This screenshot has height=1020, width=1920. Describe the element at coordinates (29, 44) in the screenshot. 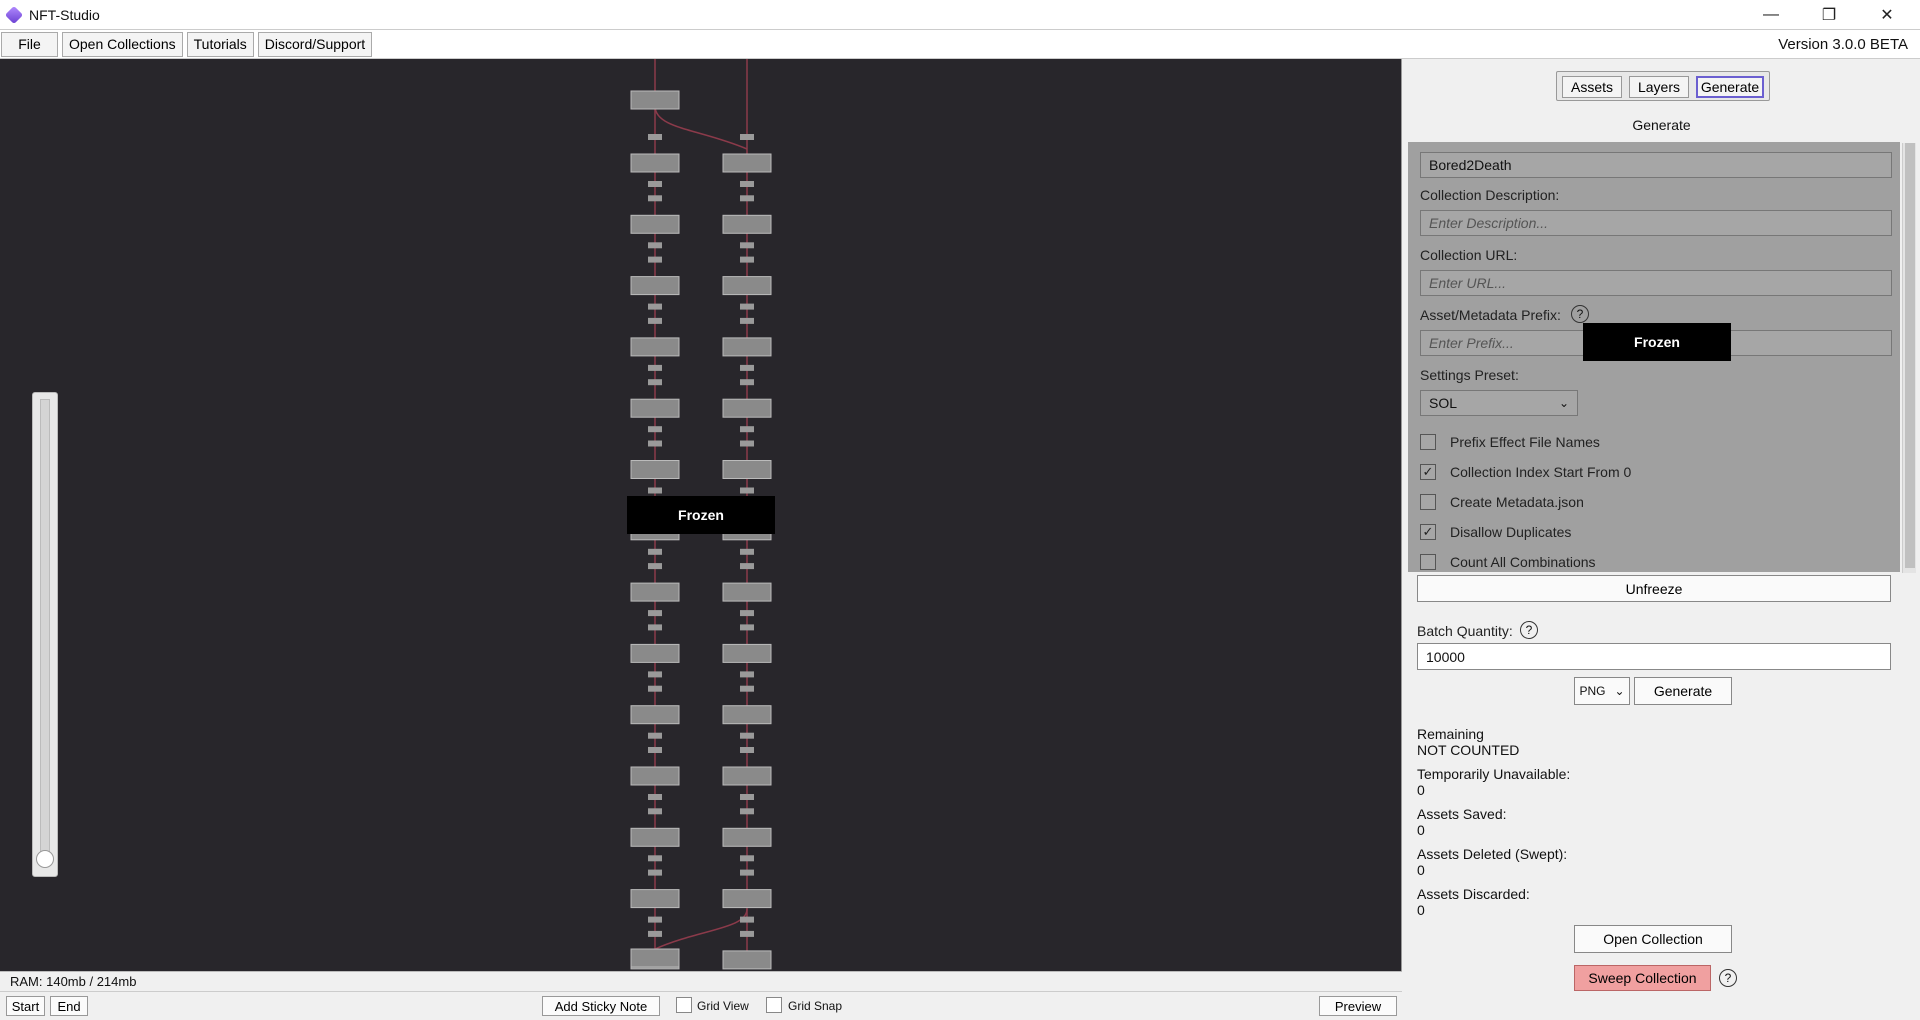

I see `file-menu-button: File` at that location.